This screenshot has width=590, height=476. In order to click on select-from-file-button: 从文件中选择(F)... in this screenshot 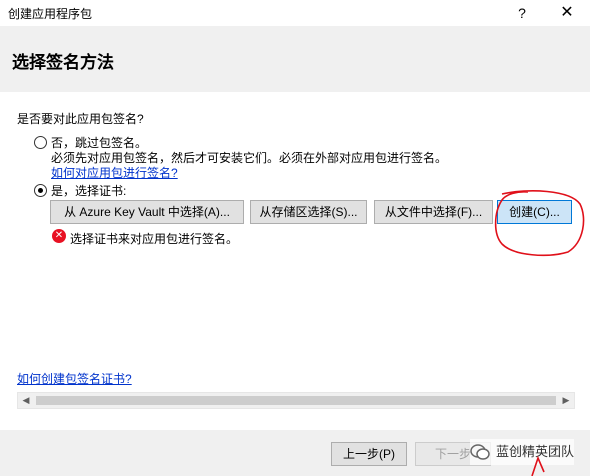, I will do `click(433, 212)`.